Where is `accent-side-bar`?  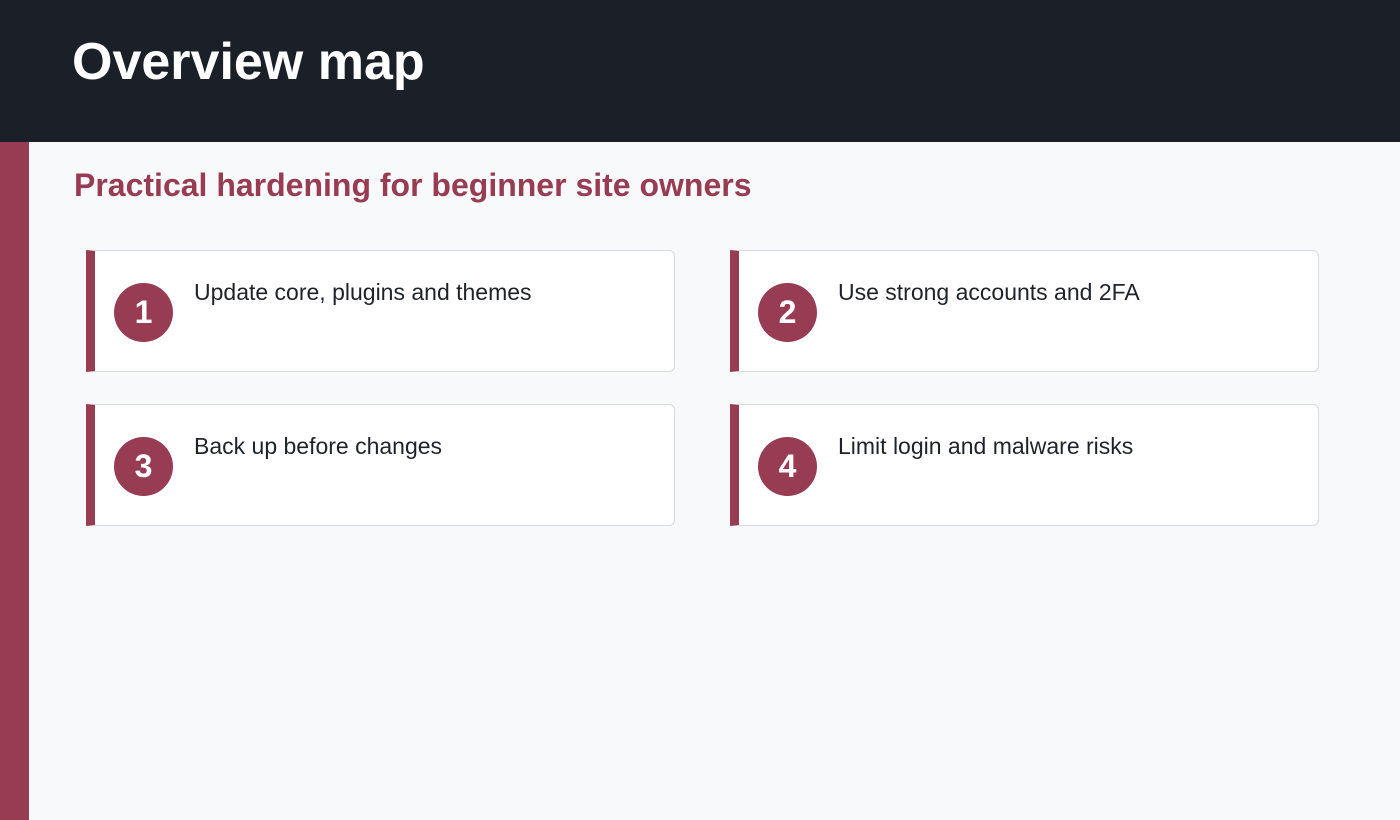
accent-side-bar is located at coordinates (14, 481).